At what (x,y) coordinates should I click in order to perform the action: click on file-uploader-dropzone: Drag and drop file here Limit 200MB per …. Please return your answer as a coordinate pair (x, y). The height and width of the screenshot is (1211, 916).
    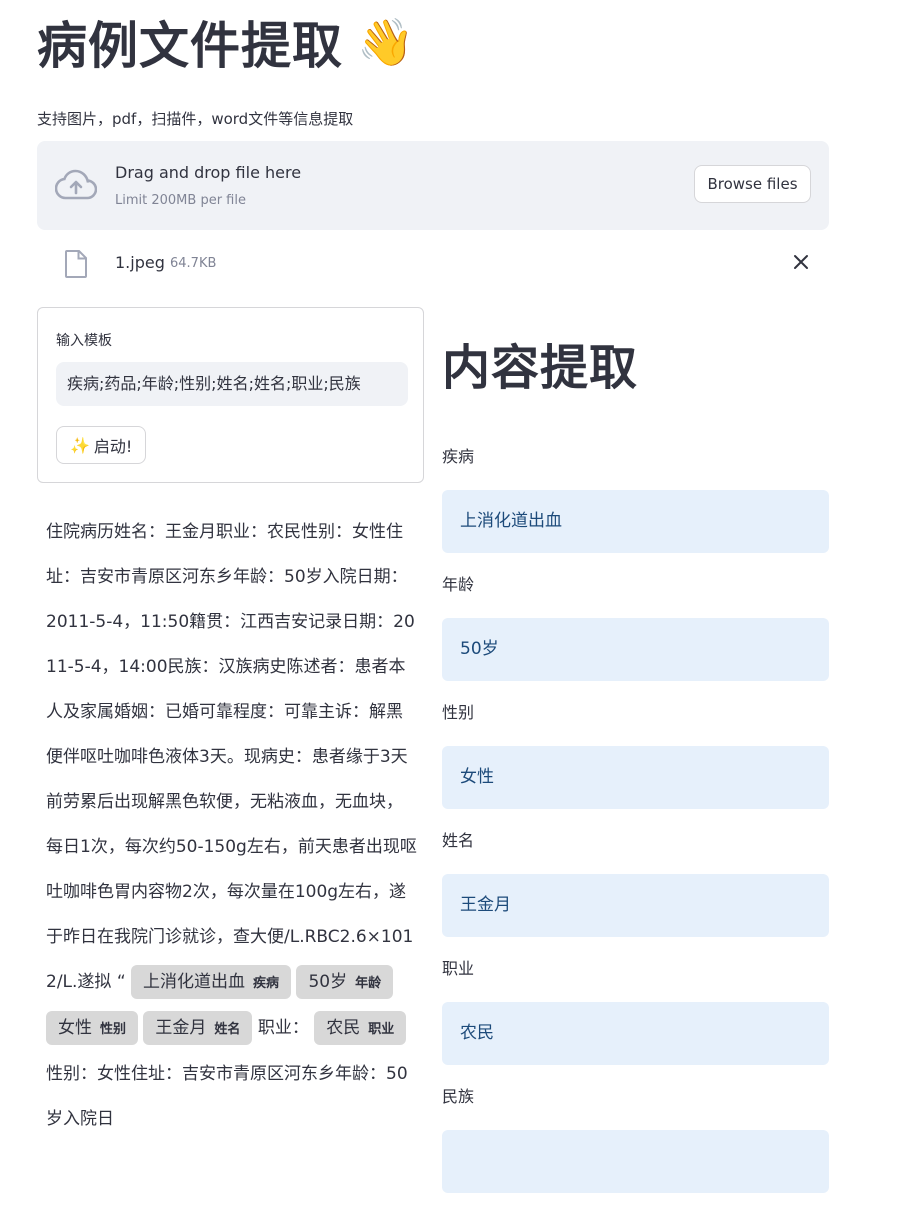
    Looking at the image, I should click on (433, 185).